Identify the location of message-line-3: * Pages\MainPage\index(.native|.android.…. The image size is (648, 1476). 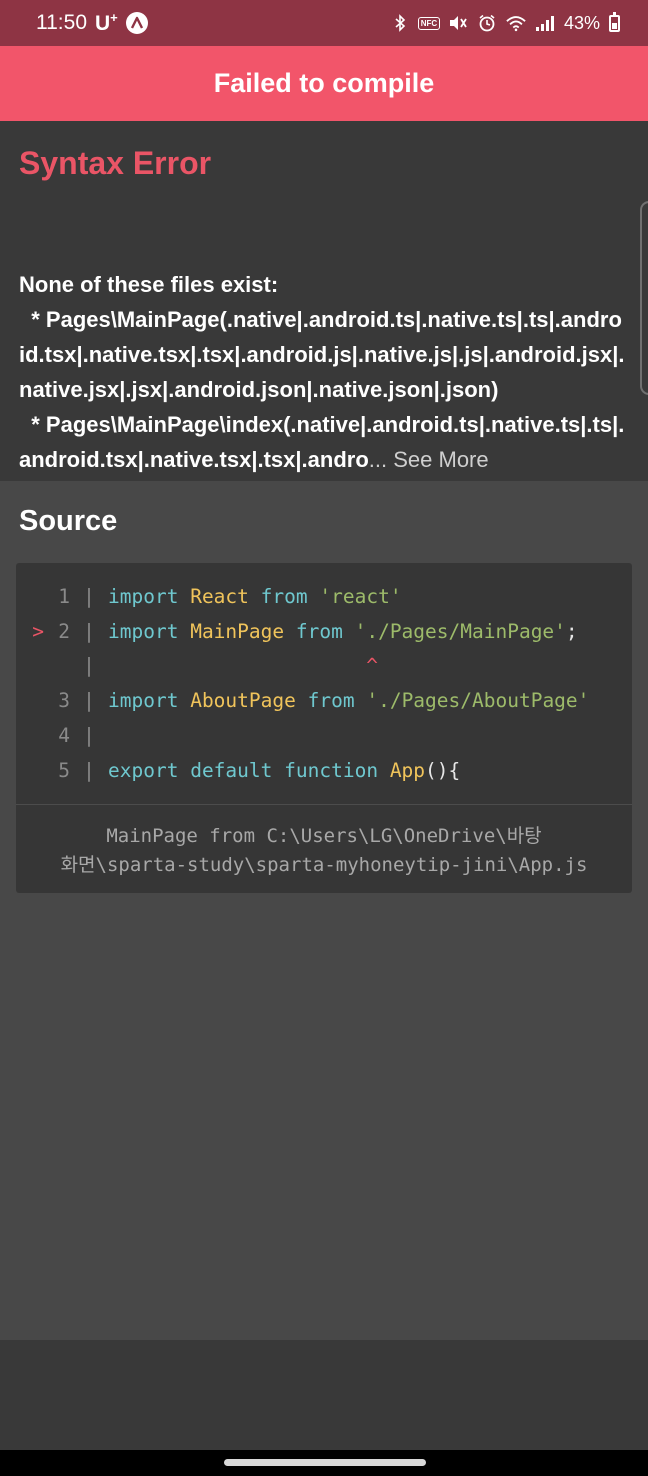
(322, 442).